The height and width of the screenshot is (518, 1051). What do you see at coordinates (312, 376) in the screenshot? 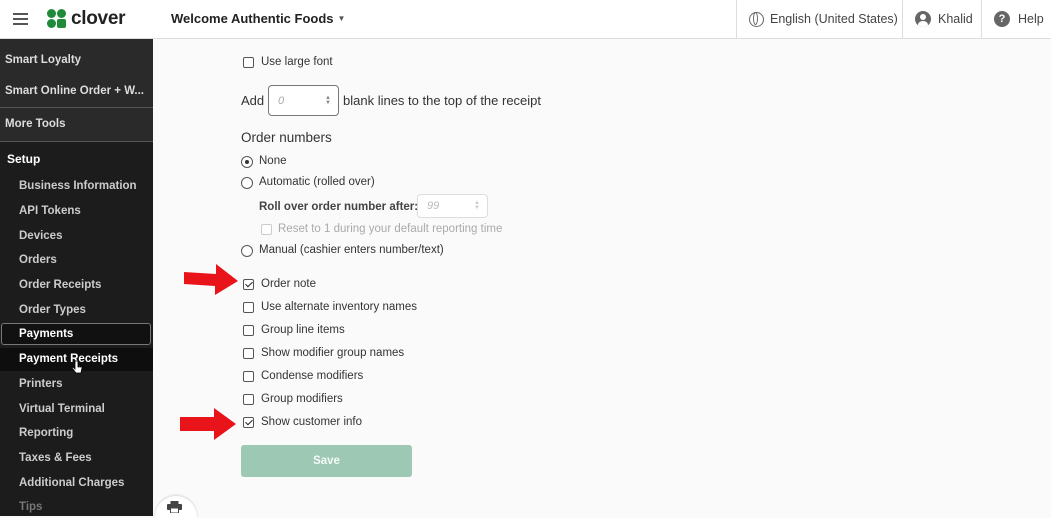
I see `condense-modifiers-label: Condense modifiers` at bounding box center [312, 376].